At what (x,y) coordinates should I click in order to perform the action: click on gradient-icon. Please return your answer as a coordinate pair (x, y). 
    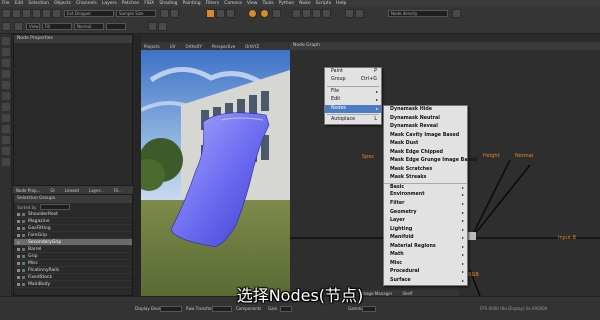
    Looking at the image, I should click on (6, 118).